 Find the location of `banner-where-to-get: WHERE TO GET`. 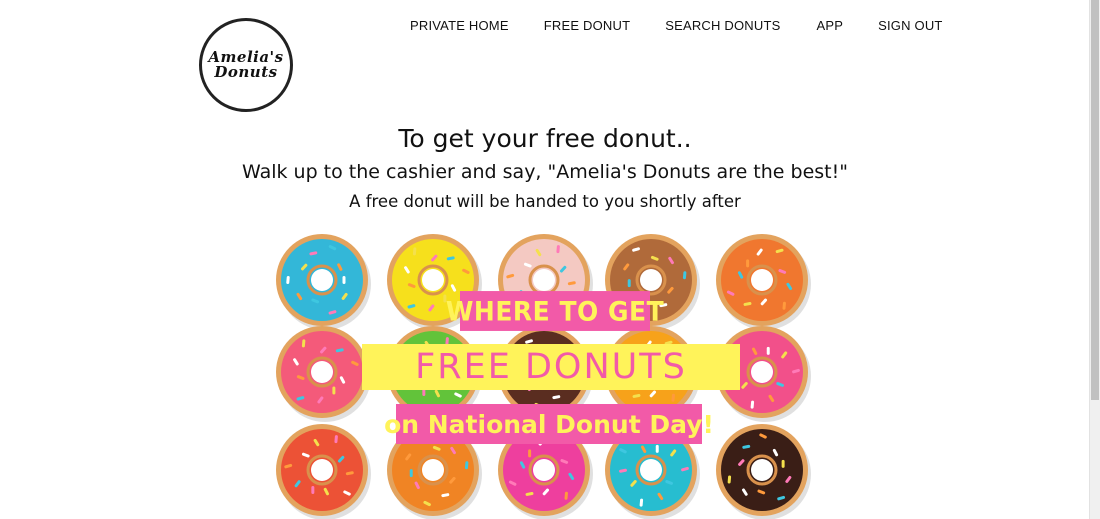

banner-where-to-get: WHERE TO GET is located at coordinates (555, 311).